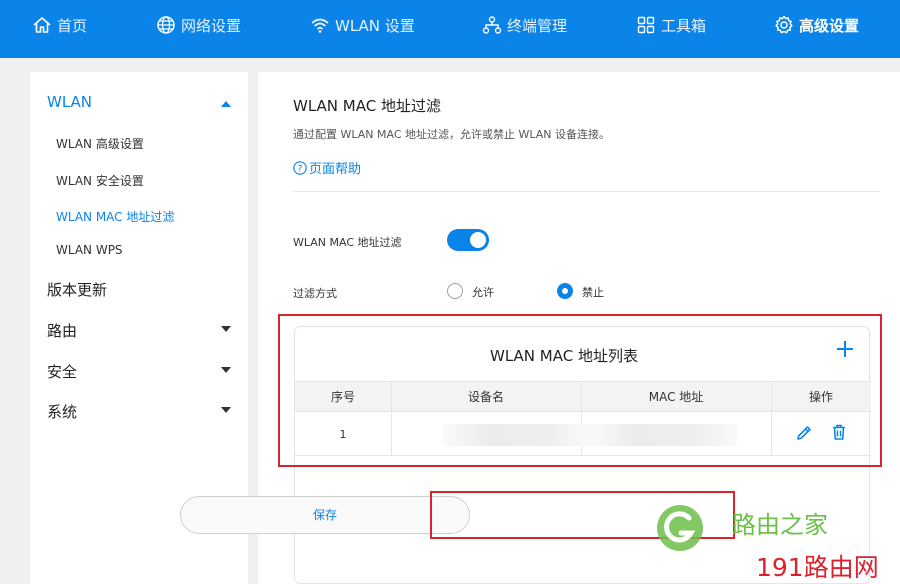  Describe the element at coordinates (492, 25) in the screenshot. I see `network-topology-icon` at that location.